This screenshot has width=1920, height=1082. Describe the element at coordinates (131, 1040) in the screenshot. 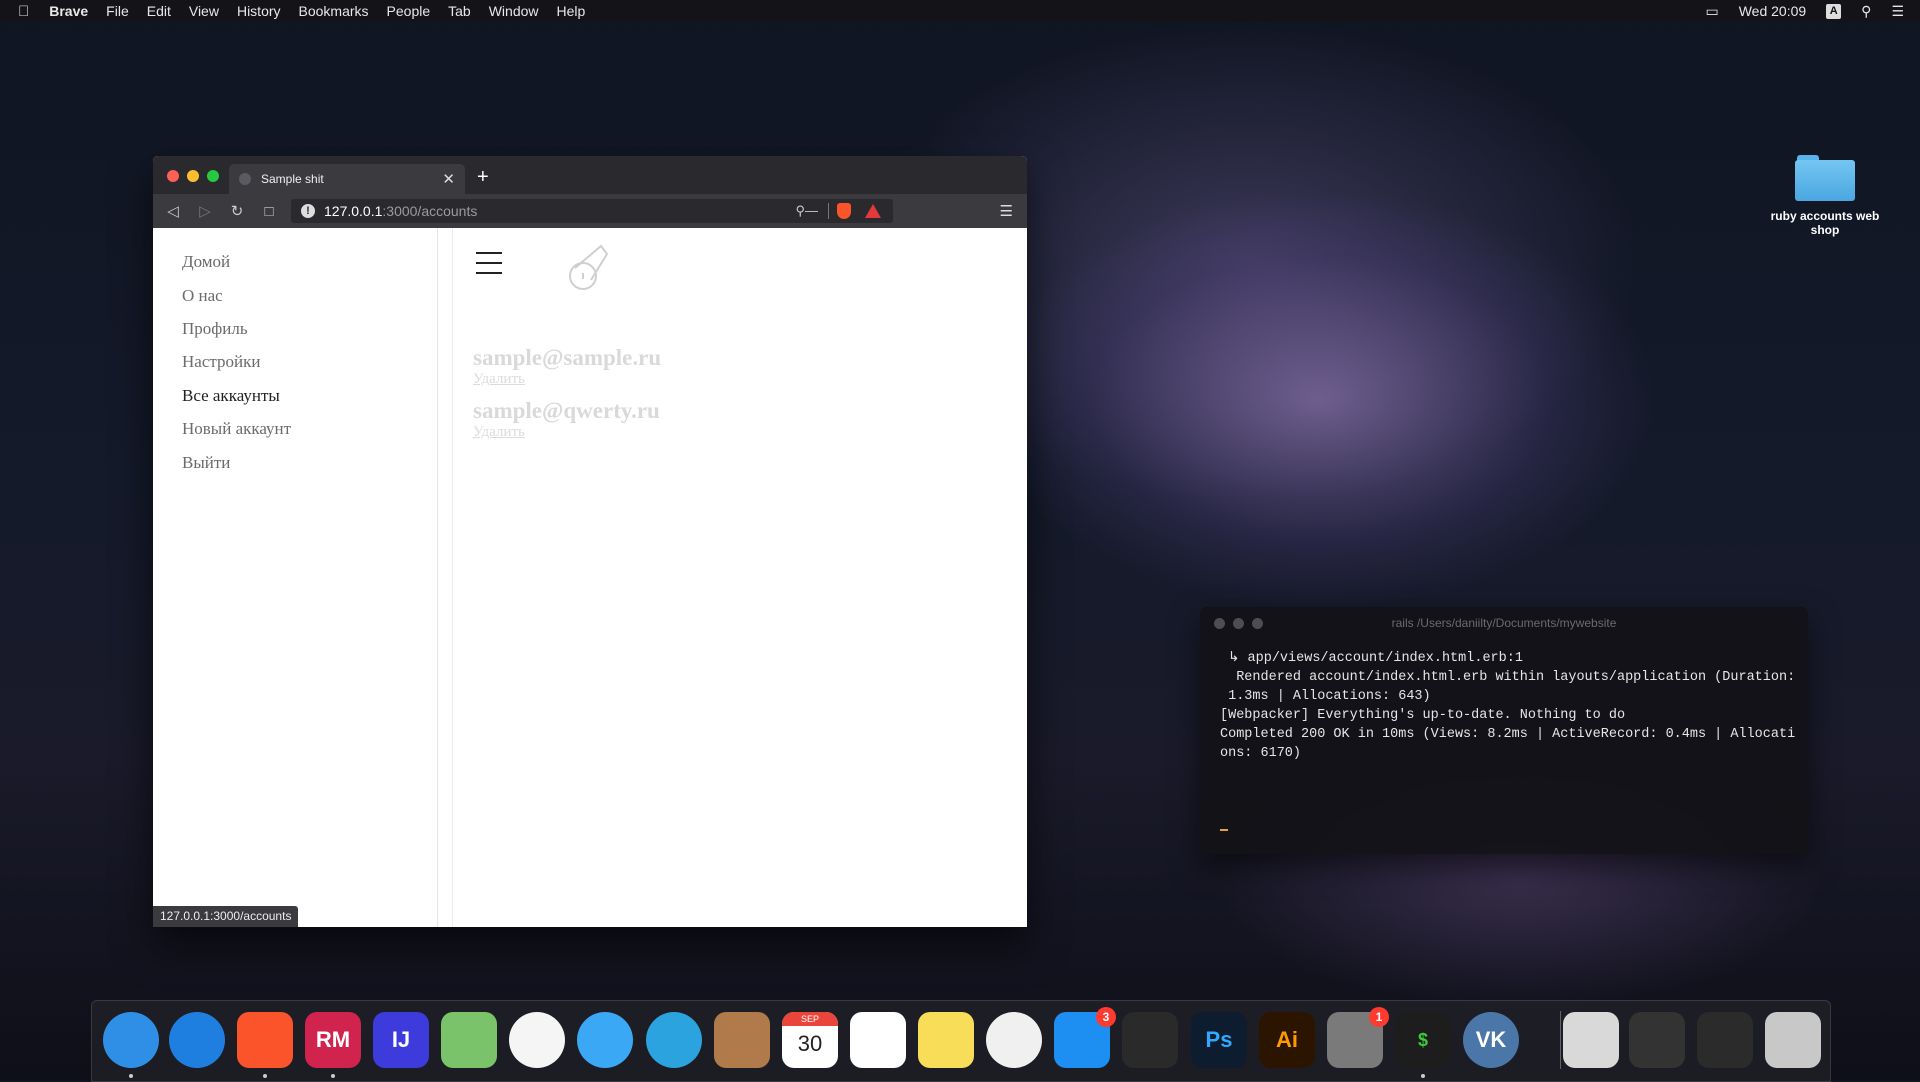

I see `finder-icon` at that location.